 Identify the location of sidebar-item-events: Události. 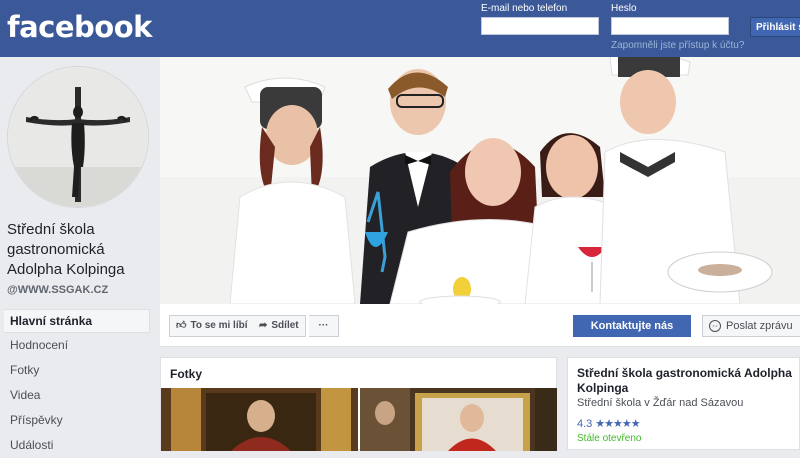
(77, 445).